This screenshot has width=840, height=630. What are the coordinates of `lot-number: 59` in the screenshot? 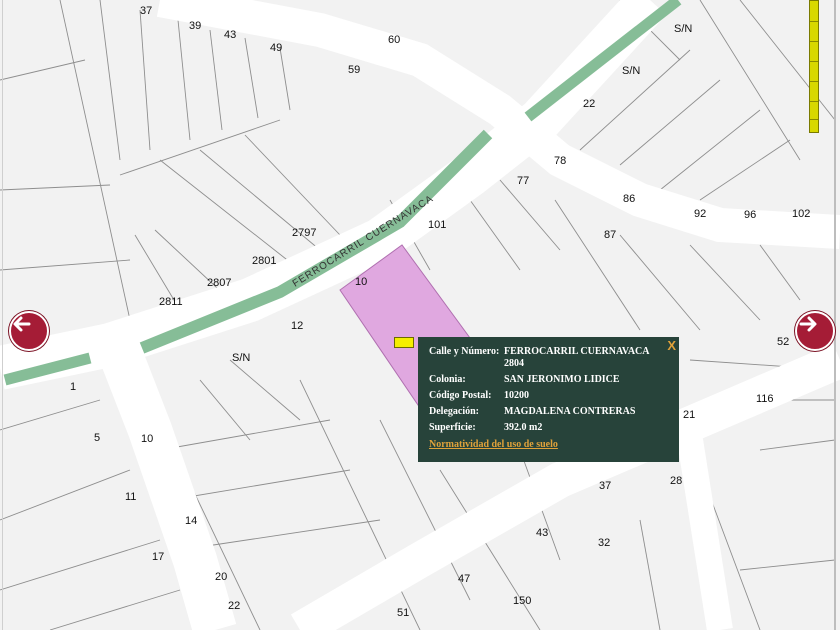 It's located at (354, 70).